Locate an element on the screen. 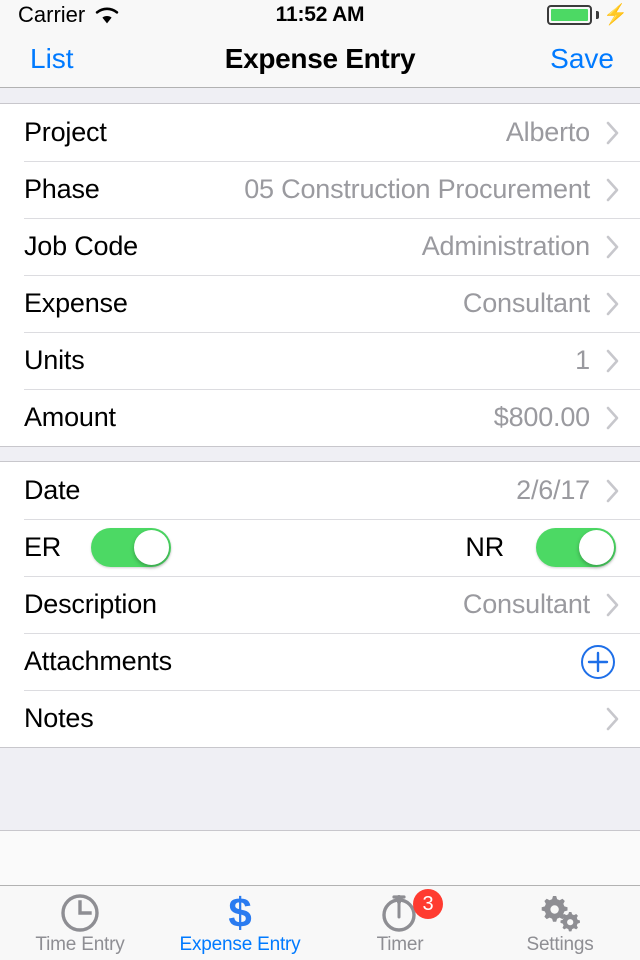 This screenshot has height=960, width=640. status-bar: Carrier 11:52 AM ⚡ is located at coordinates (320, 15).